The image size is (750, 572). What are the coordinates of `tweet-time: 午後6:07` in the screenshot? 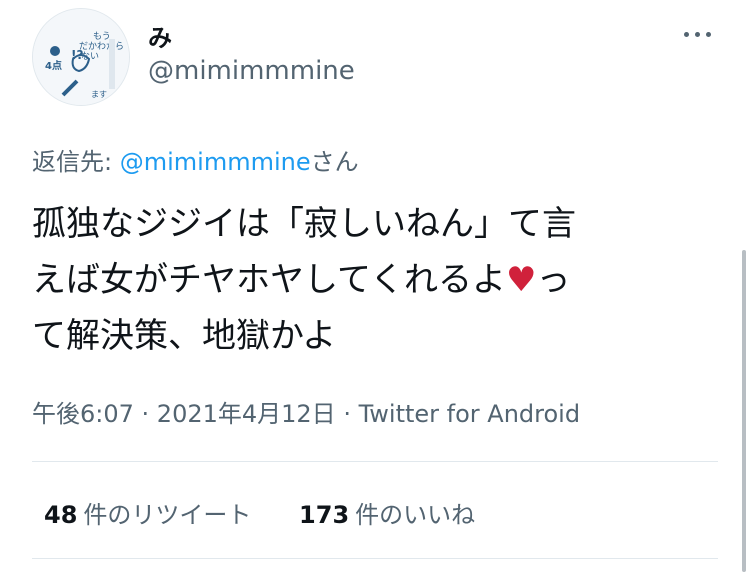 It's located at (83, 414).